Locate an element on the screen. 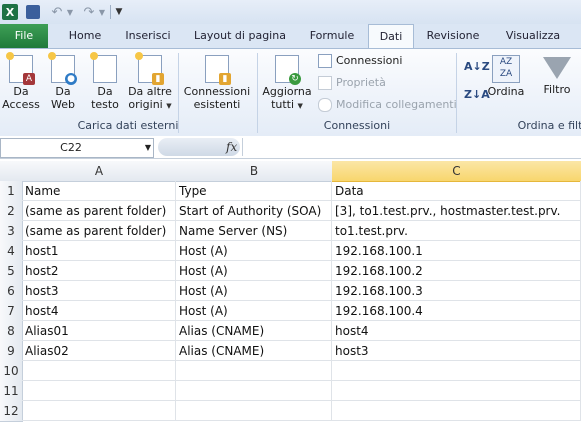 The height and width of the screenshot is (422, 581). cell-a9: Alias02 is located at coordinates (99, 351).